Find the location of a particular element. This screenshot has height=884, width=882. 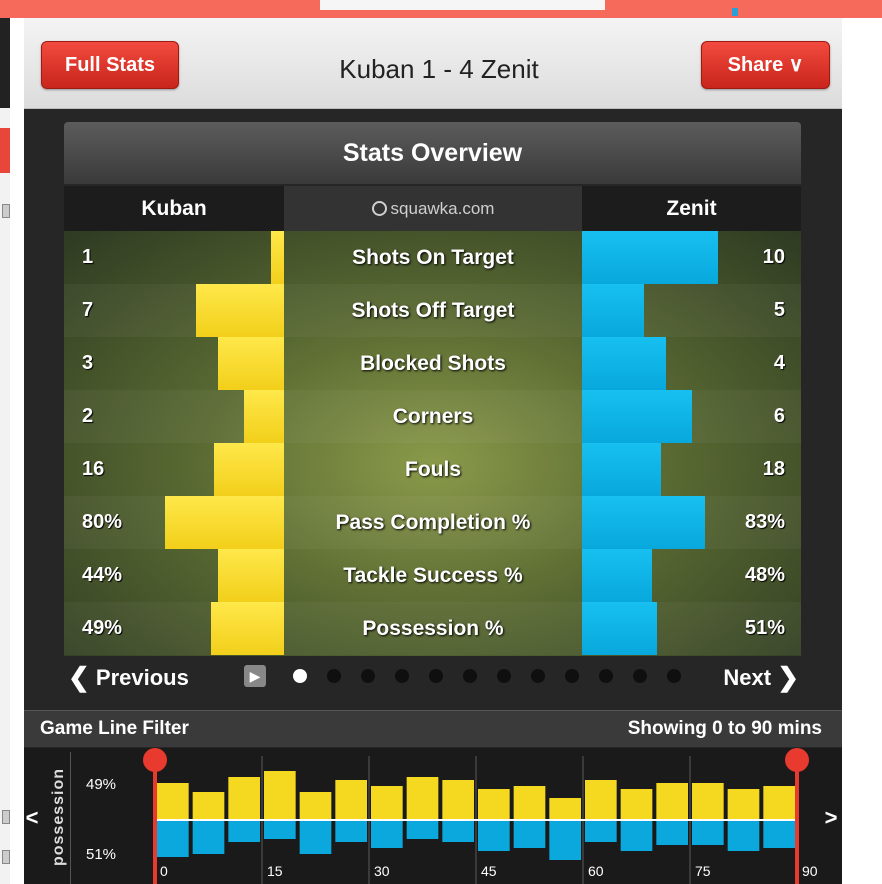

timeline-left-arrow: < is located at coordinates (32, 818).